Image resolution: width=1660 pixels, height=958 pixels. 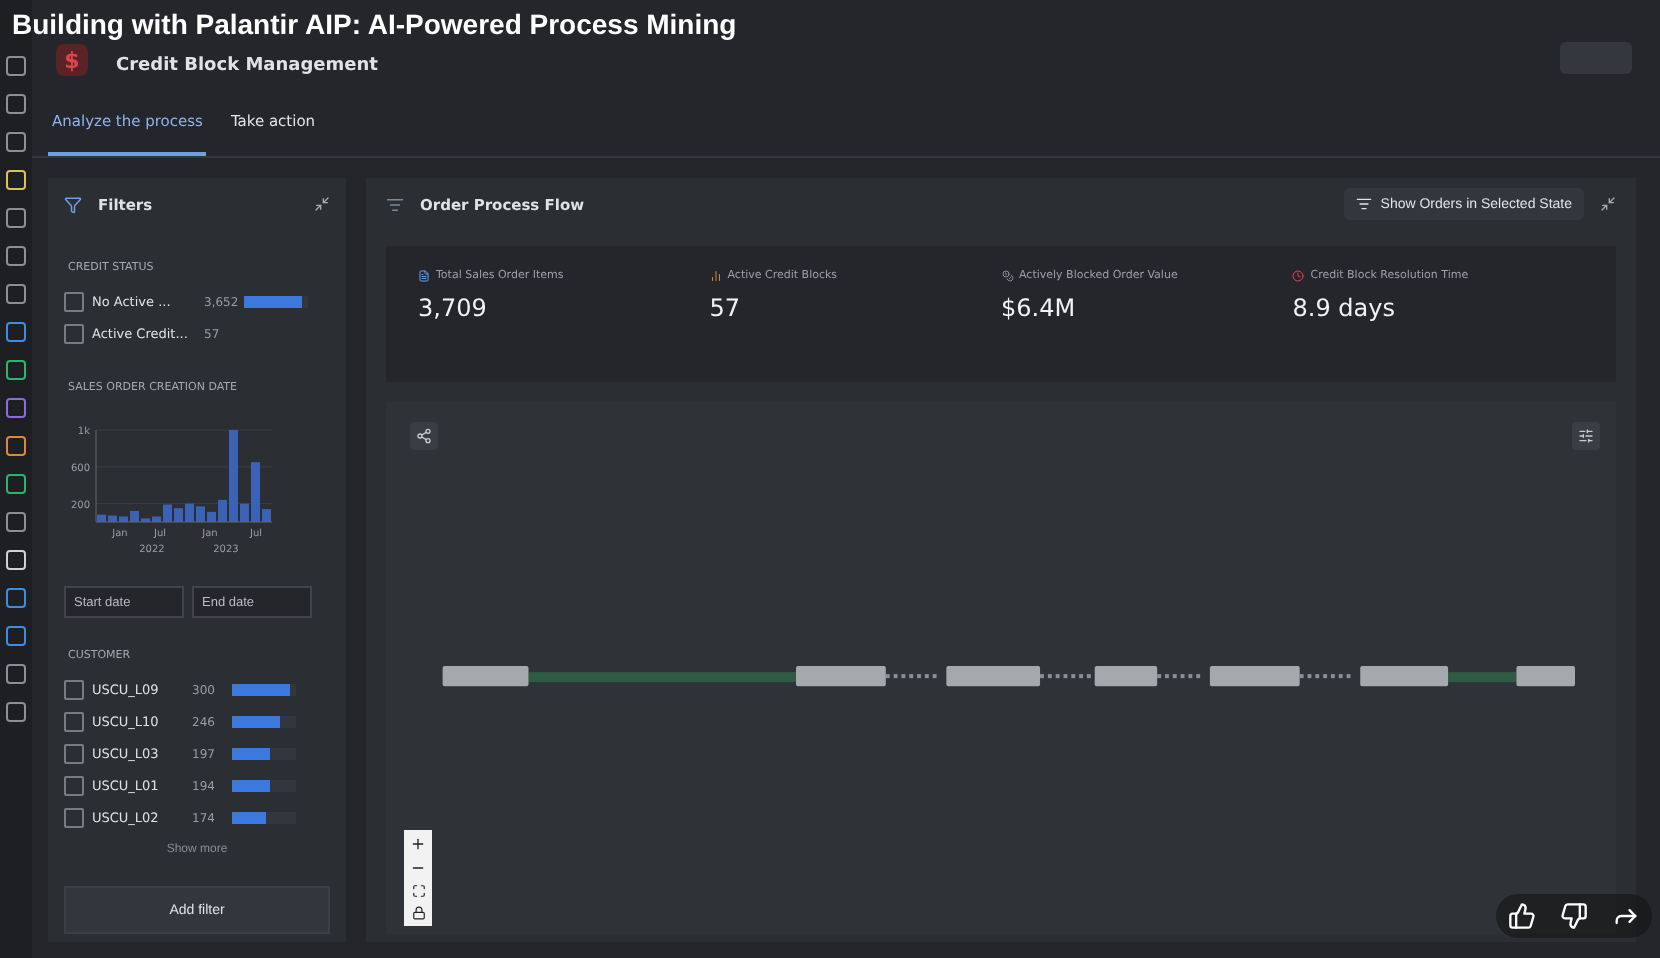 I want to click on share-icon, so click(x=424, y=436).